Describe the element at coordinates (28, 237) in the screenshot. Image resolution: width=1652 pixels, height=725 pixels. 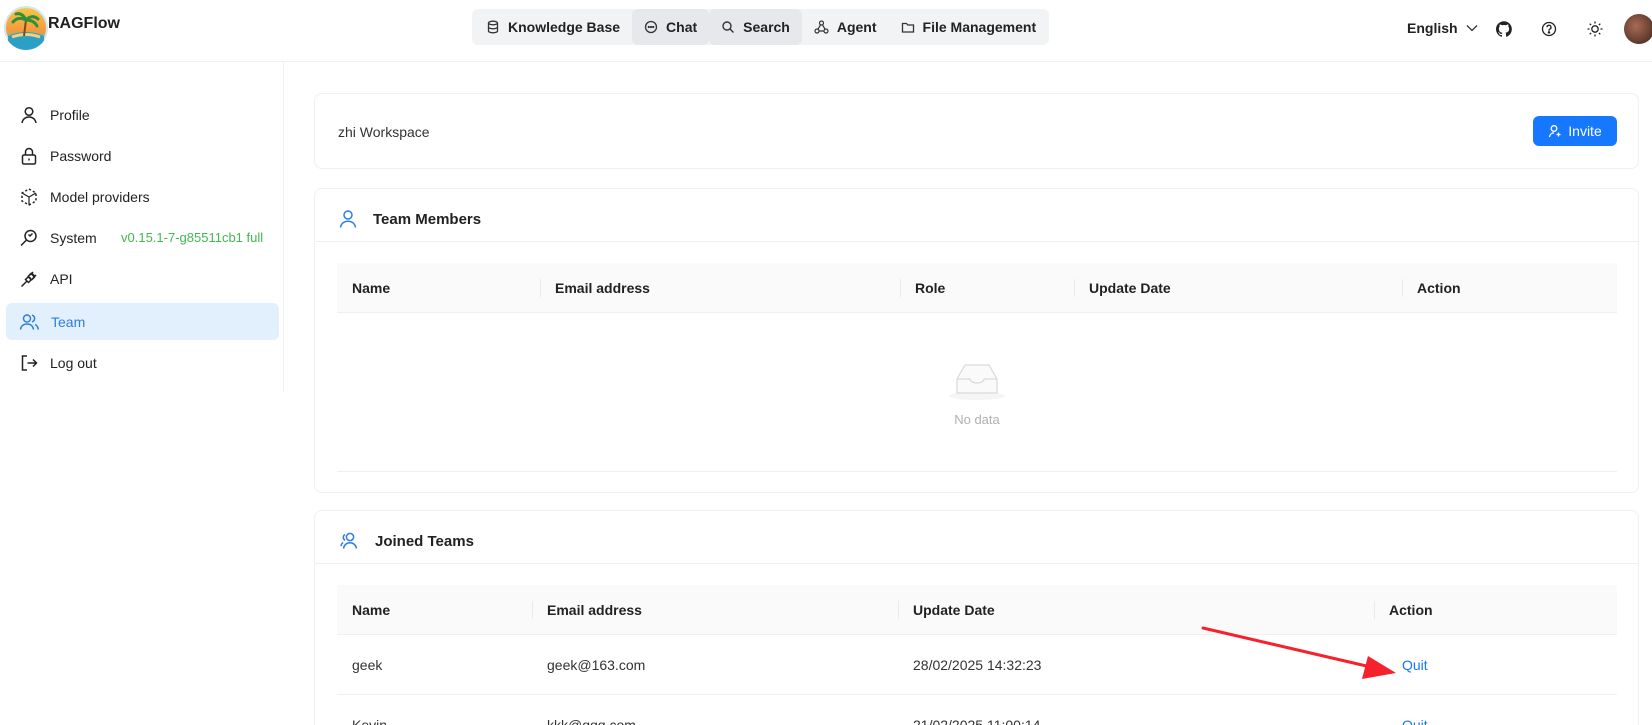
I see `system-search-icon` at that location.